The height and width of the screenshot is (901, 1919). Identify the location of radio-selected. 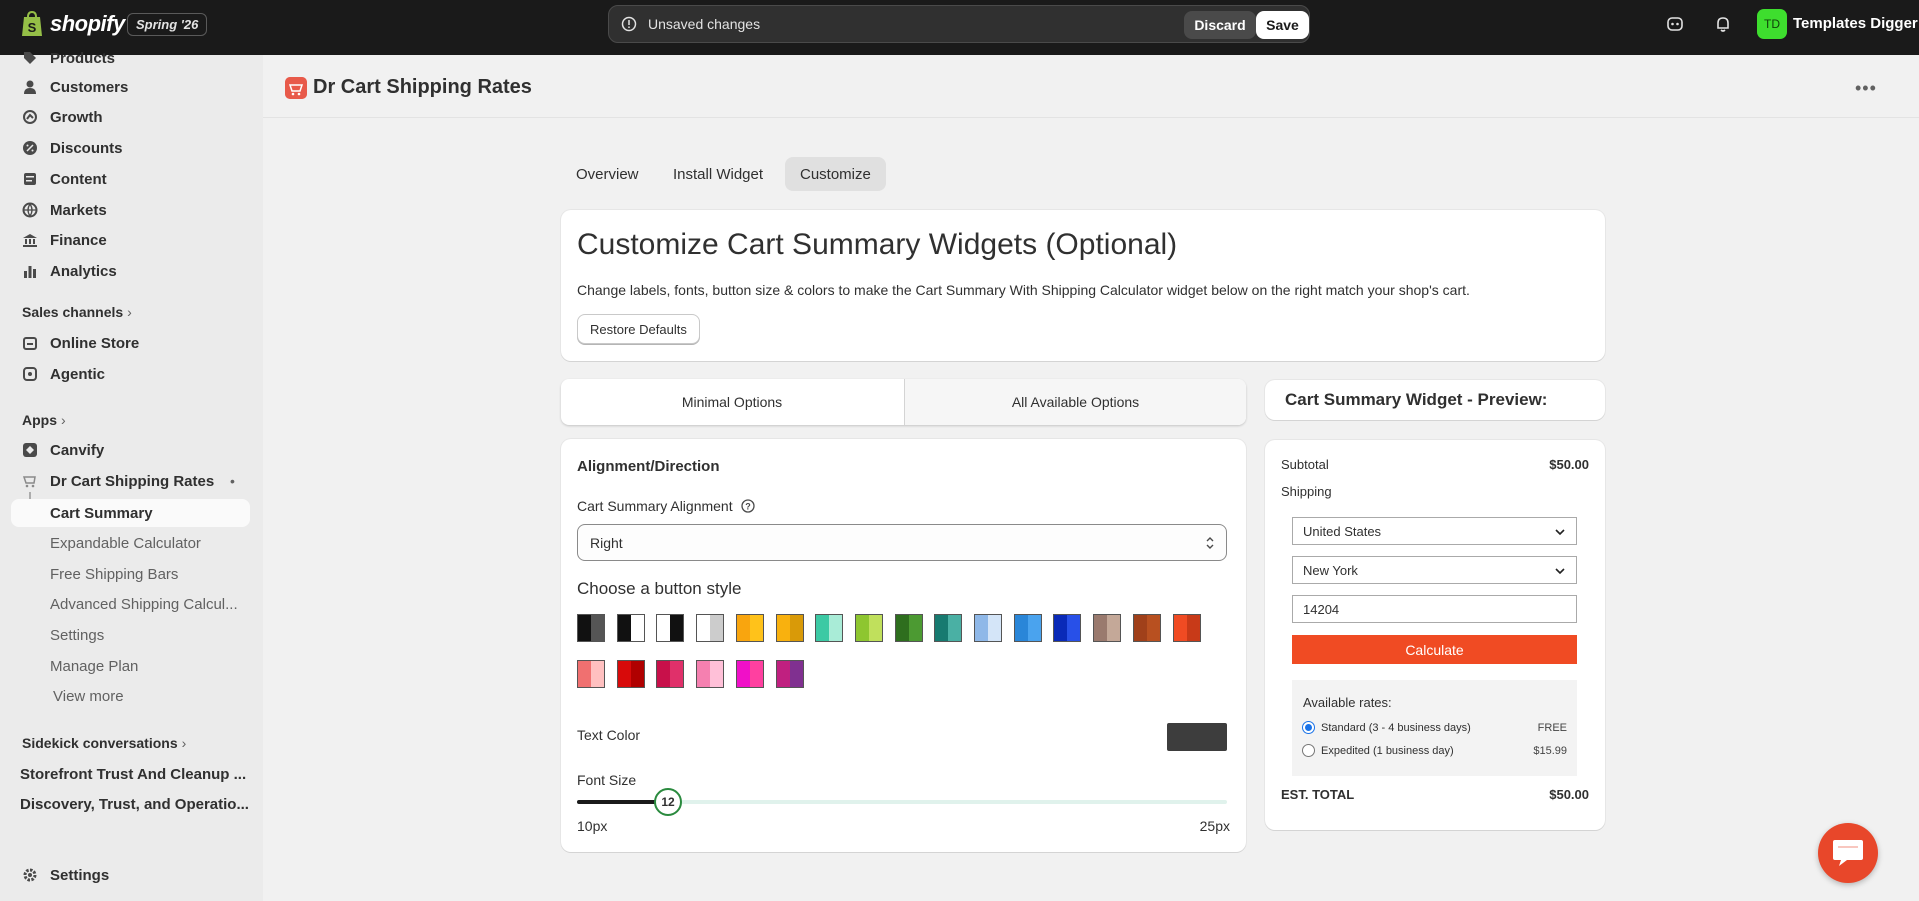
(1308, 727).